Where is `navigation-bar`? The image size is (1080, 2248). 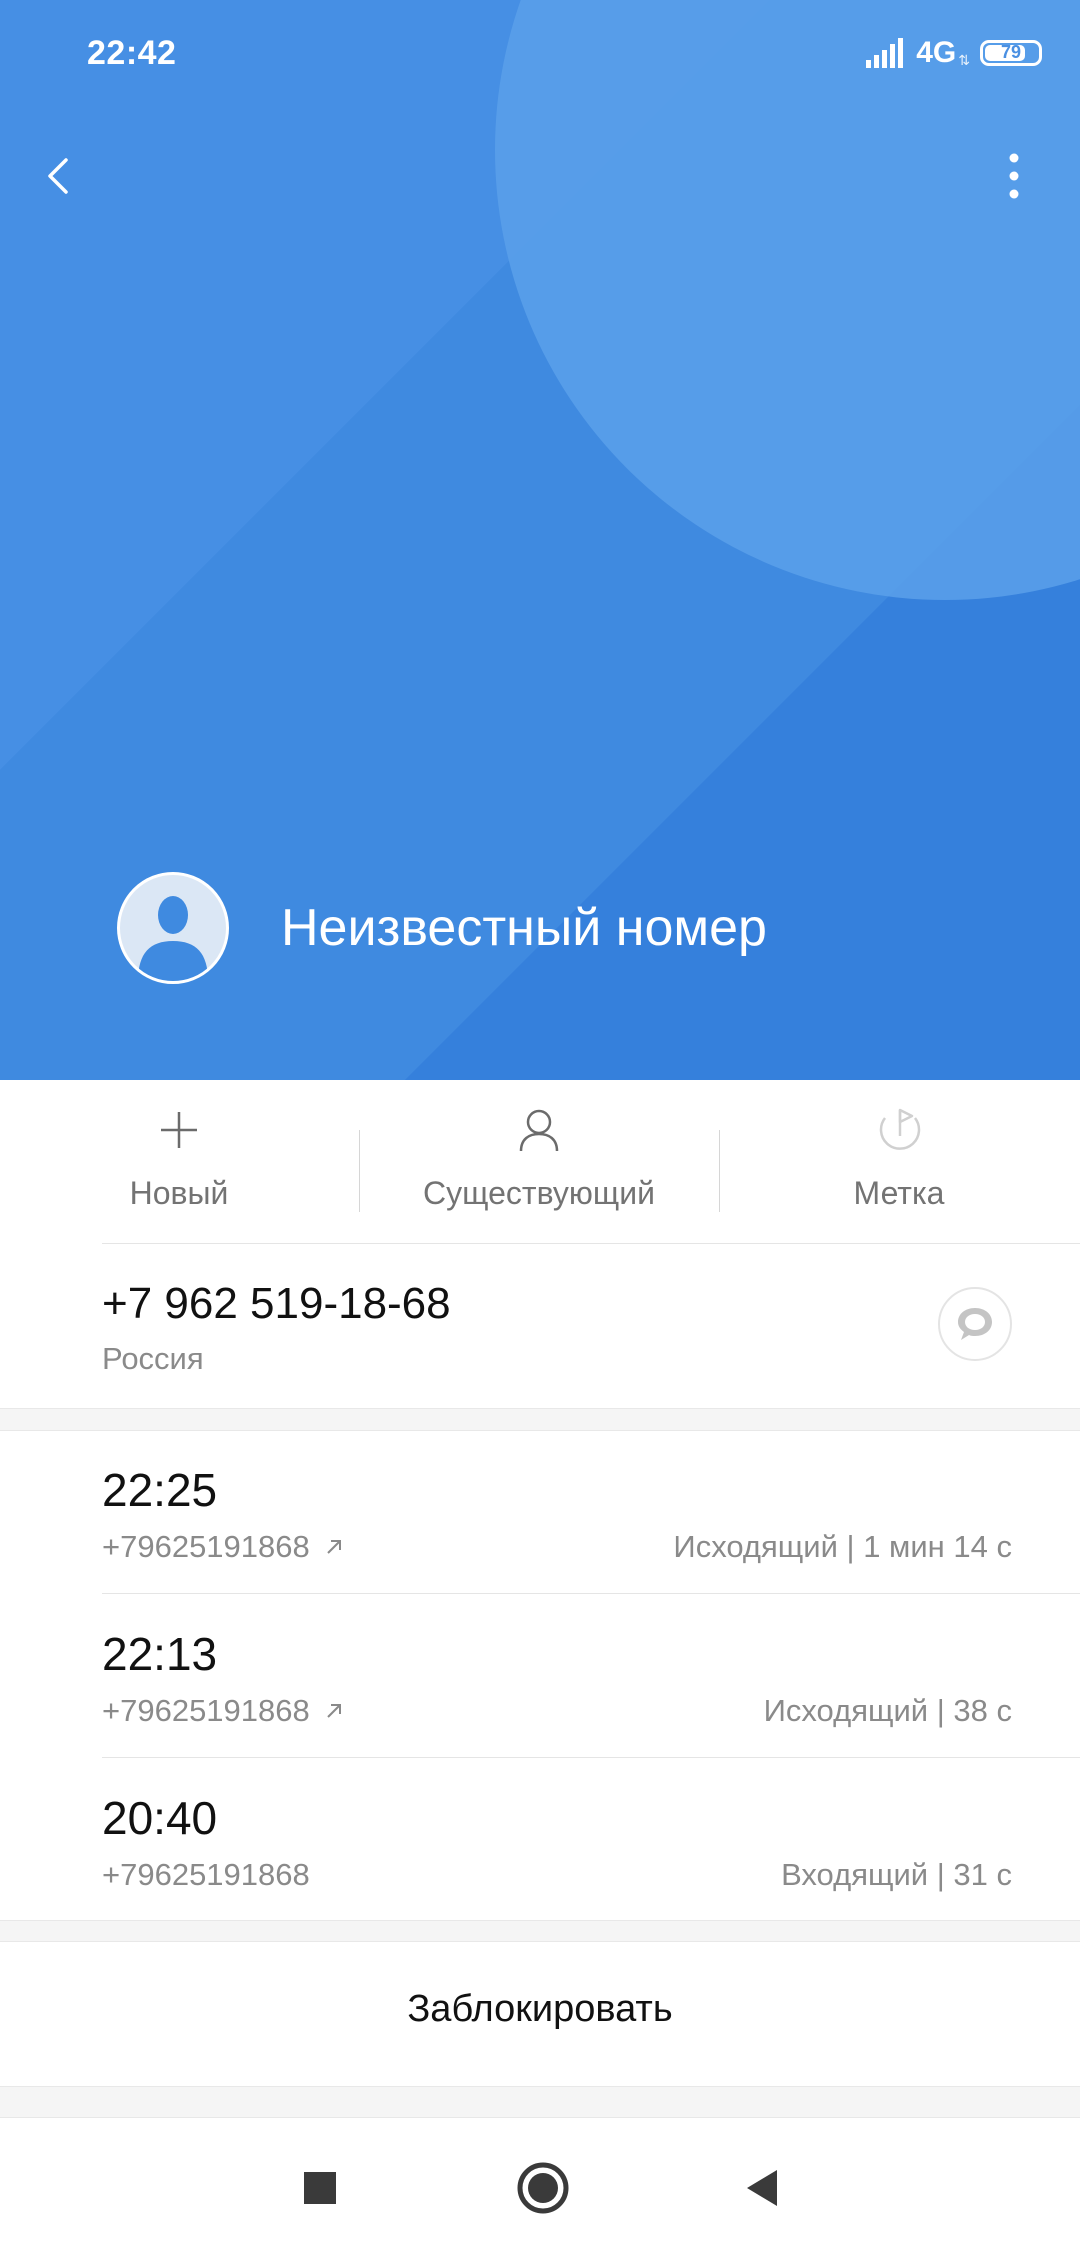 navigation-bar is located at coordinates (540, 2183).